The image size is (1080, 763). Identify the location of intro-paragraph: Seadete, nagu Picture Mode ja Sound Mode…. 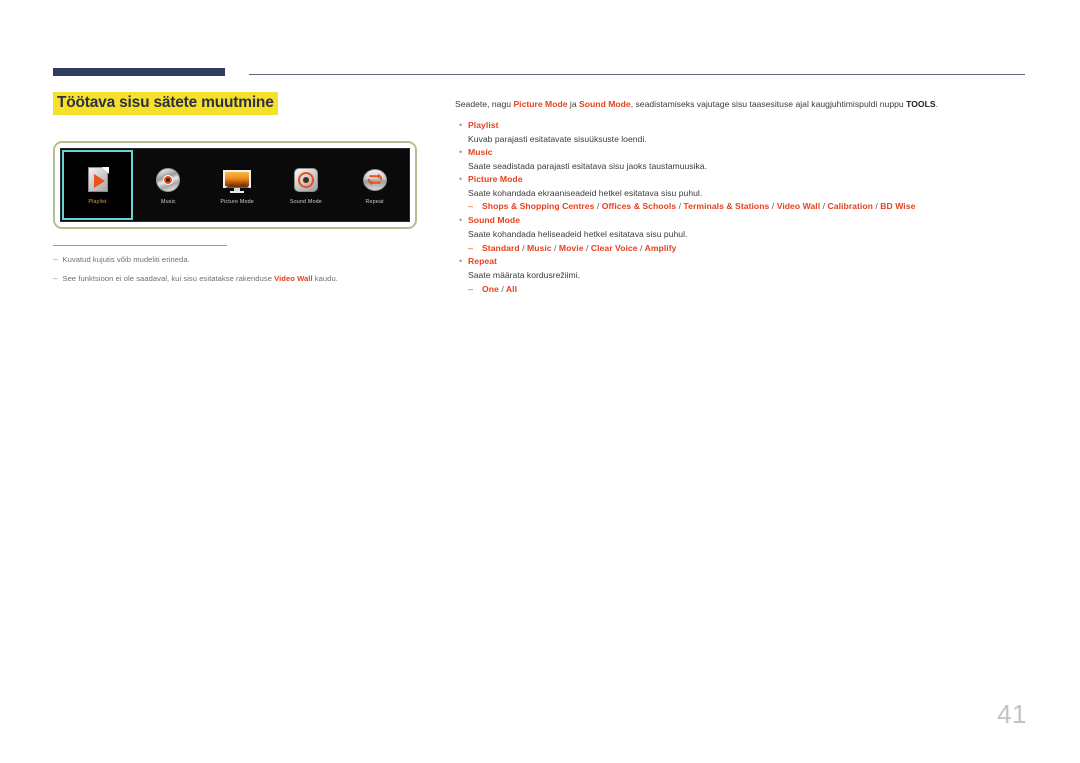
(697, 104).